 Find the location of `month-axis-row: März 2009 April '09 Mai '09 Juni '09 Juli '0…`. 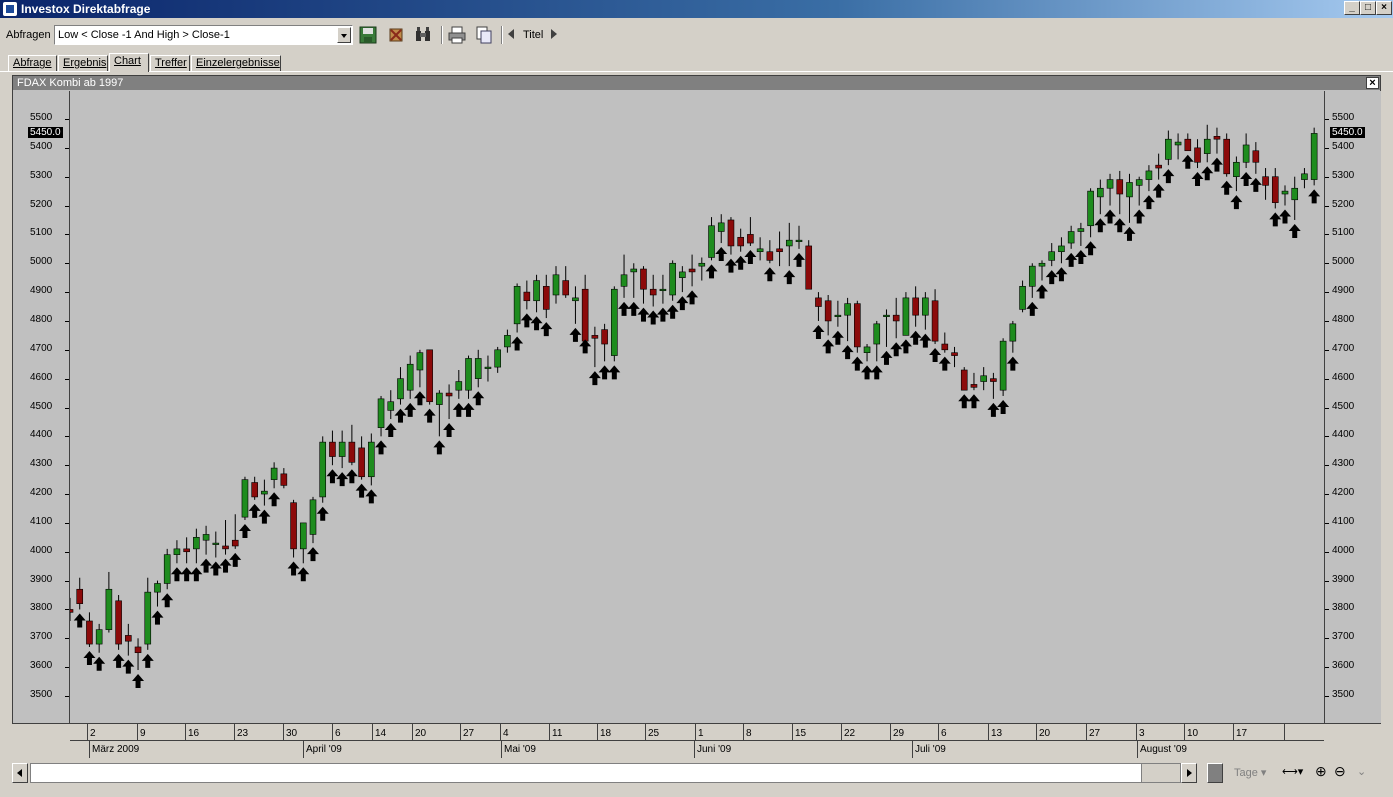

month-axis-row: März 2009 April '09 Mai '09 Juni '09 Juli '0… is located at coordinates (697, 749).